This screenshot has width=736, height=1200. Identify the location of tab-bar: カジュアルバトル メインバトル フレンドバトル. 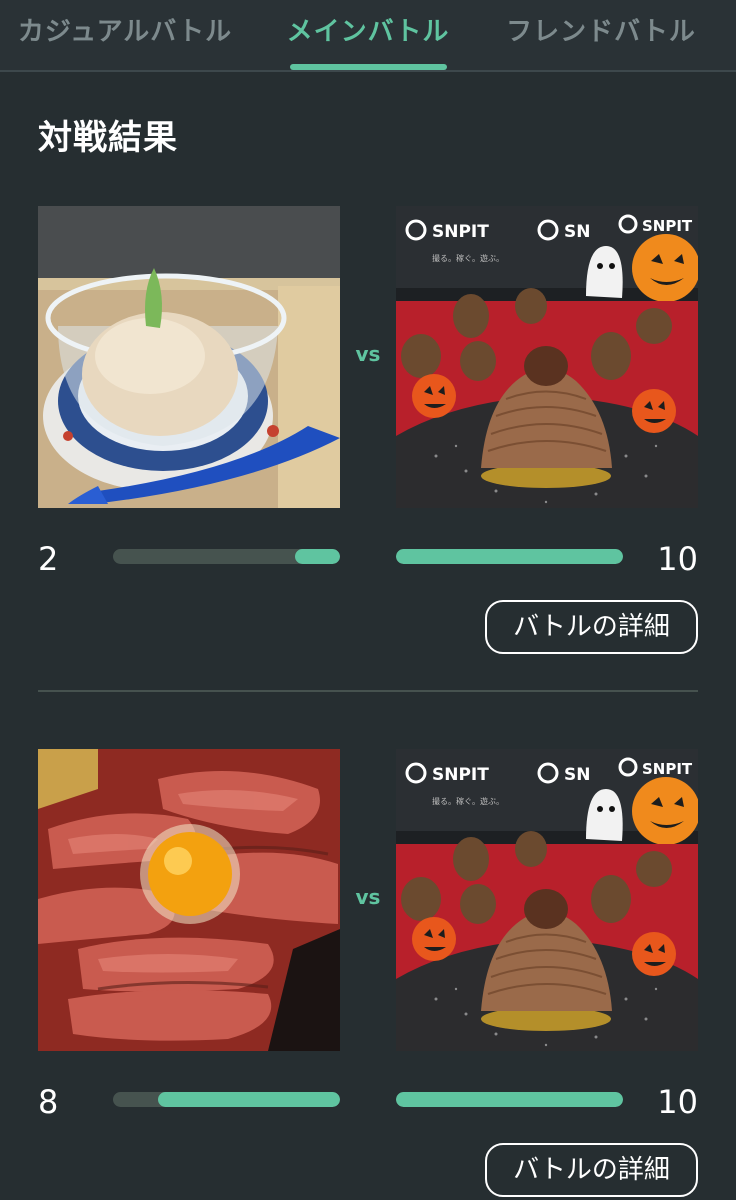
(368, 36).